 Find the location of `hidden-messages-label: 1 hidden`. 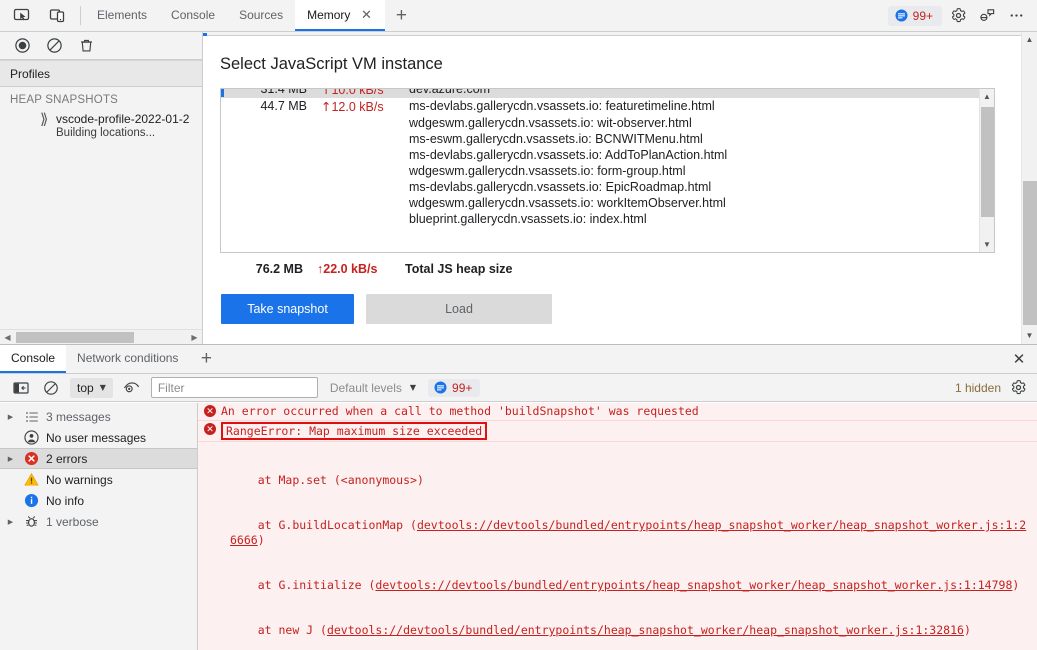

hidden-messages-label: 1 hidden is located at coordinates (978, 388).